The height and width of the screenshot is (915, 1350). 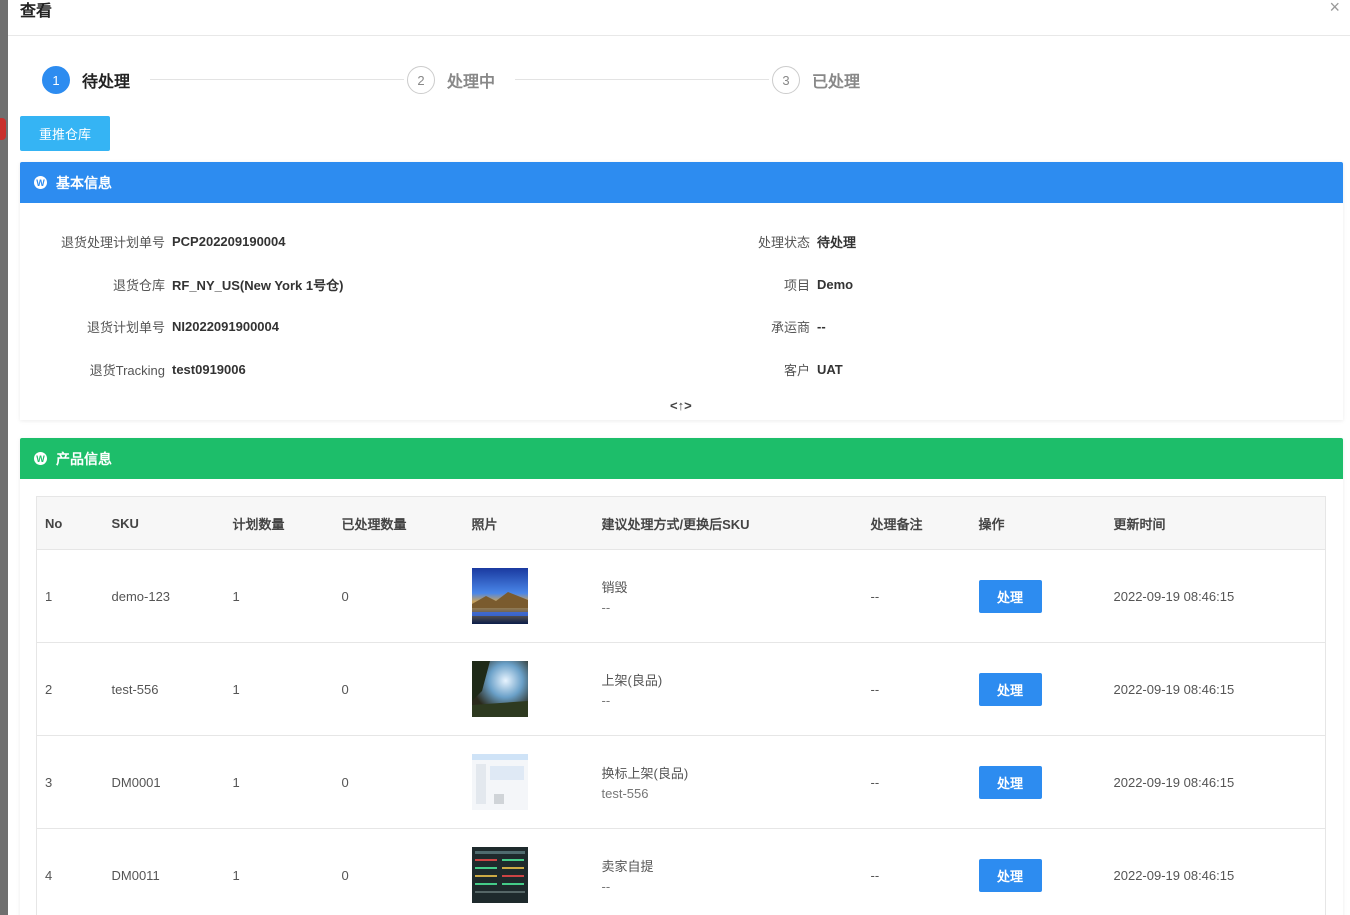 I want to click on cell-sku: demo-123, so click(x=164, y=596).